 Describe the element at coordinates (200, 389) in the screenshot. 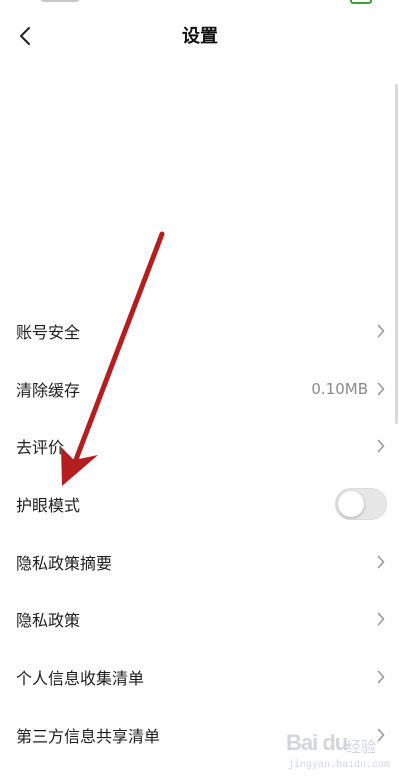

I see `settings-item-clear-cache: 清除缓存 0.10MB` at that location.